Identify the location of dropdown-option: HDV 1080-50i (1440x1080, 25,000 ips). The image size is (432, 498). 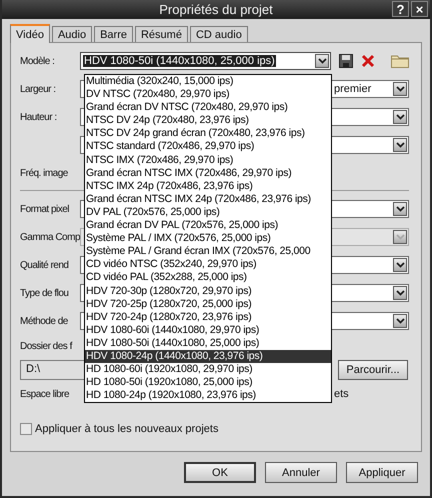
(208, 343).